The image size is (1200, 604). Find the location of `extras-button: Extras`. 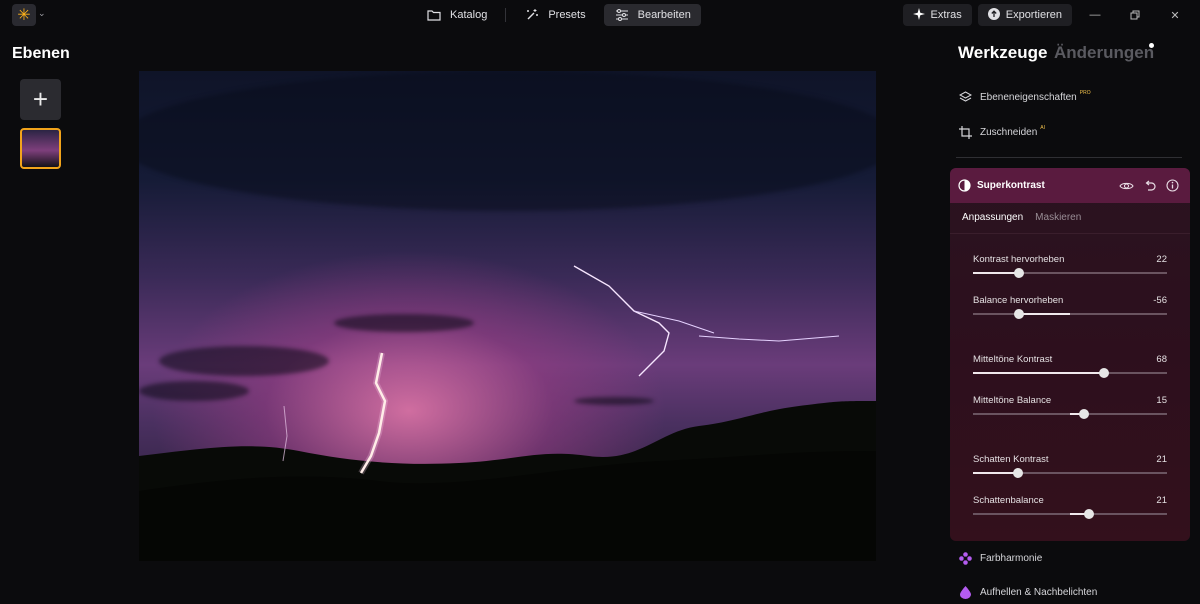

extras-button: Extras is located at coordinates (937, 15).